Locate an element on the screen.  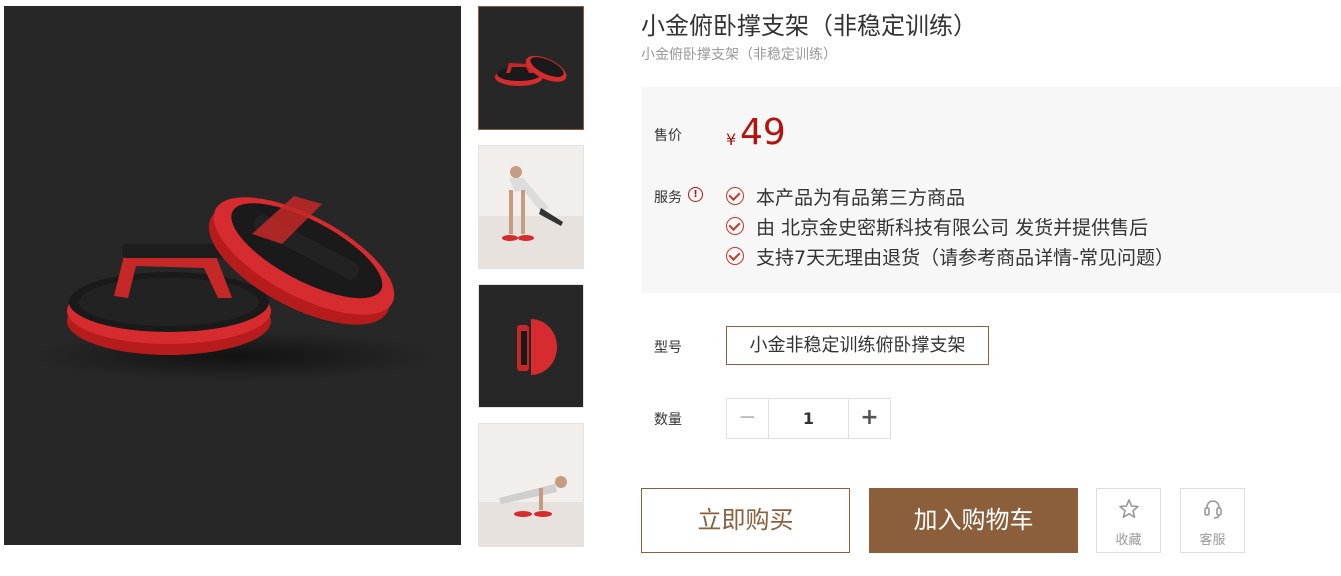
pushup-stand-thumb is located at coordinates (531, 68).